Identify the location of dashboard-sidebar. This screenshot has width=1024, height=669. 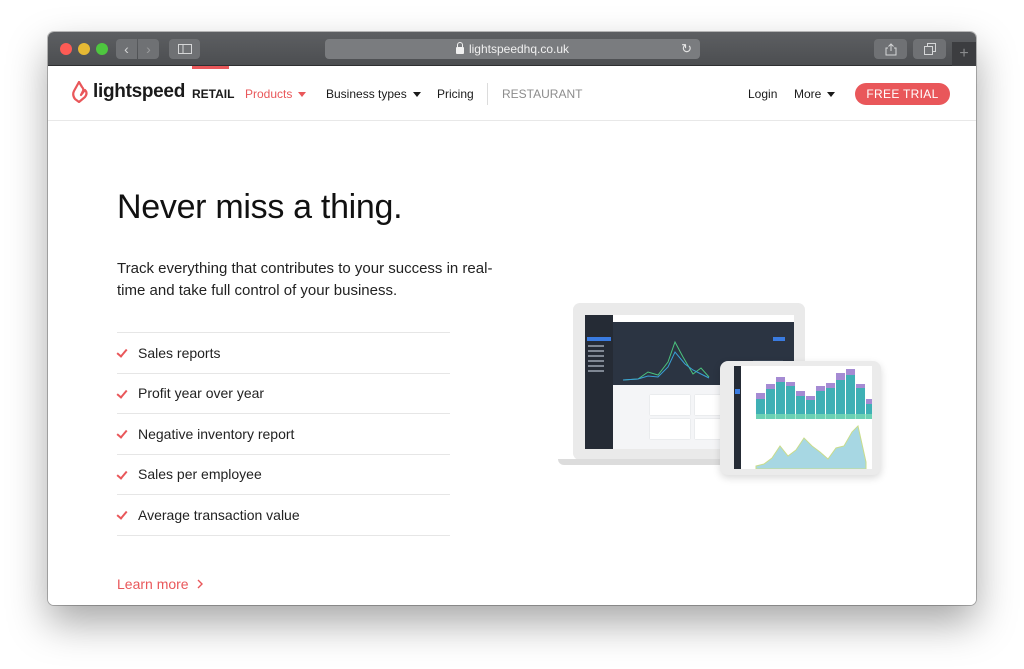
(599, 382).